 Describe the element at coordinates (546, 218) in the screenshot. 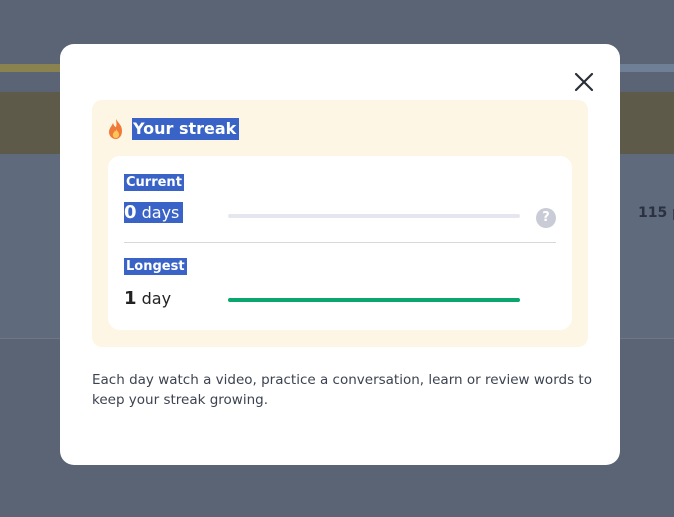

I see `question-icon: ?` at that location.